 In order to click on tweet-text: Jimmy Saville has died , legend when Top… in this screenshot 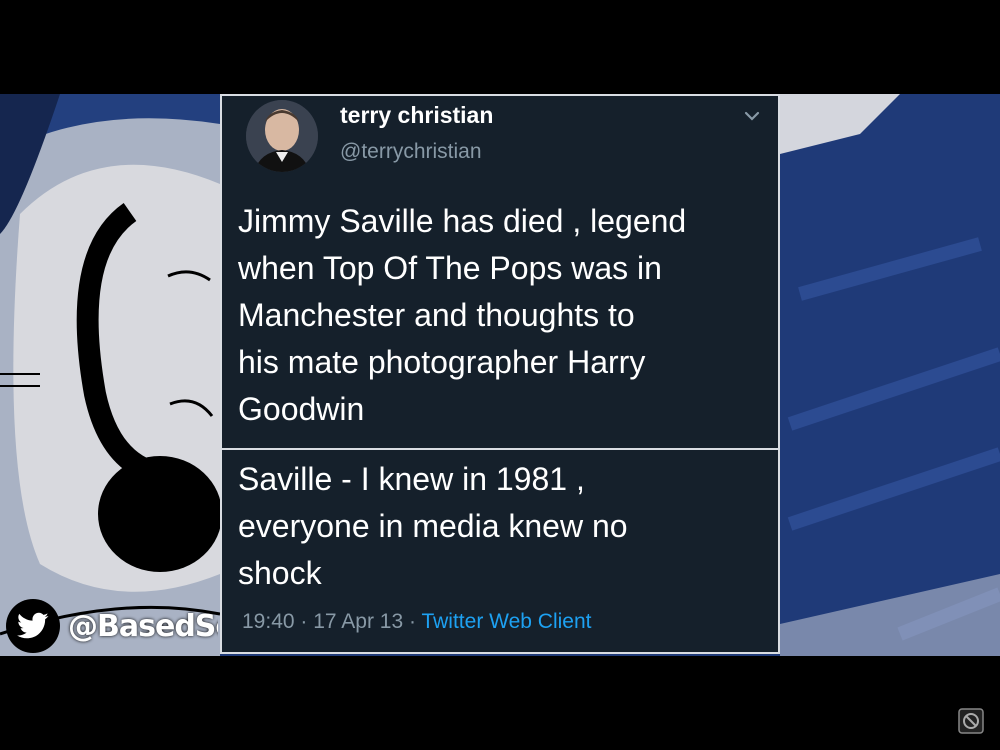, I will do `click(462, 315)`.